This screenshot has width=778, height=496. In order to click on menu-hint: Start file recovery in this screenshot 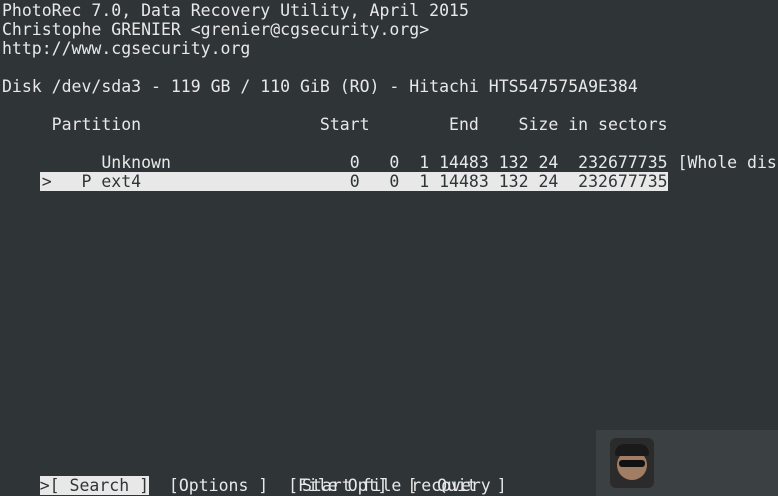, I will do `click(396, 485)`.